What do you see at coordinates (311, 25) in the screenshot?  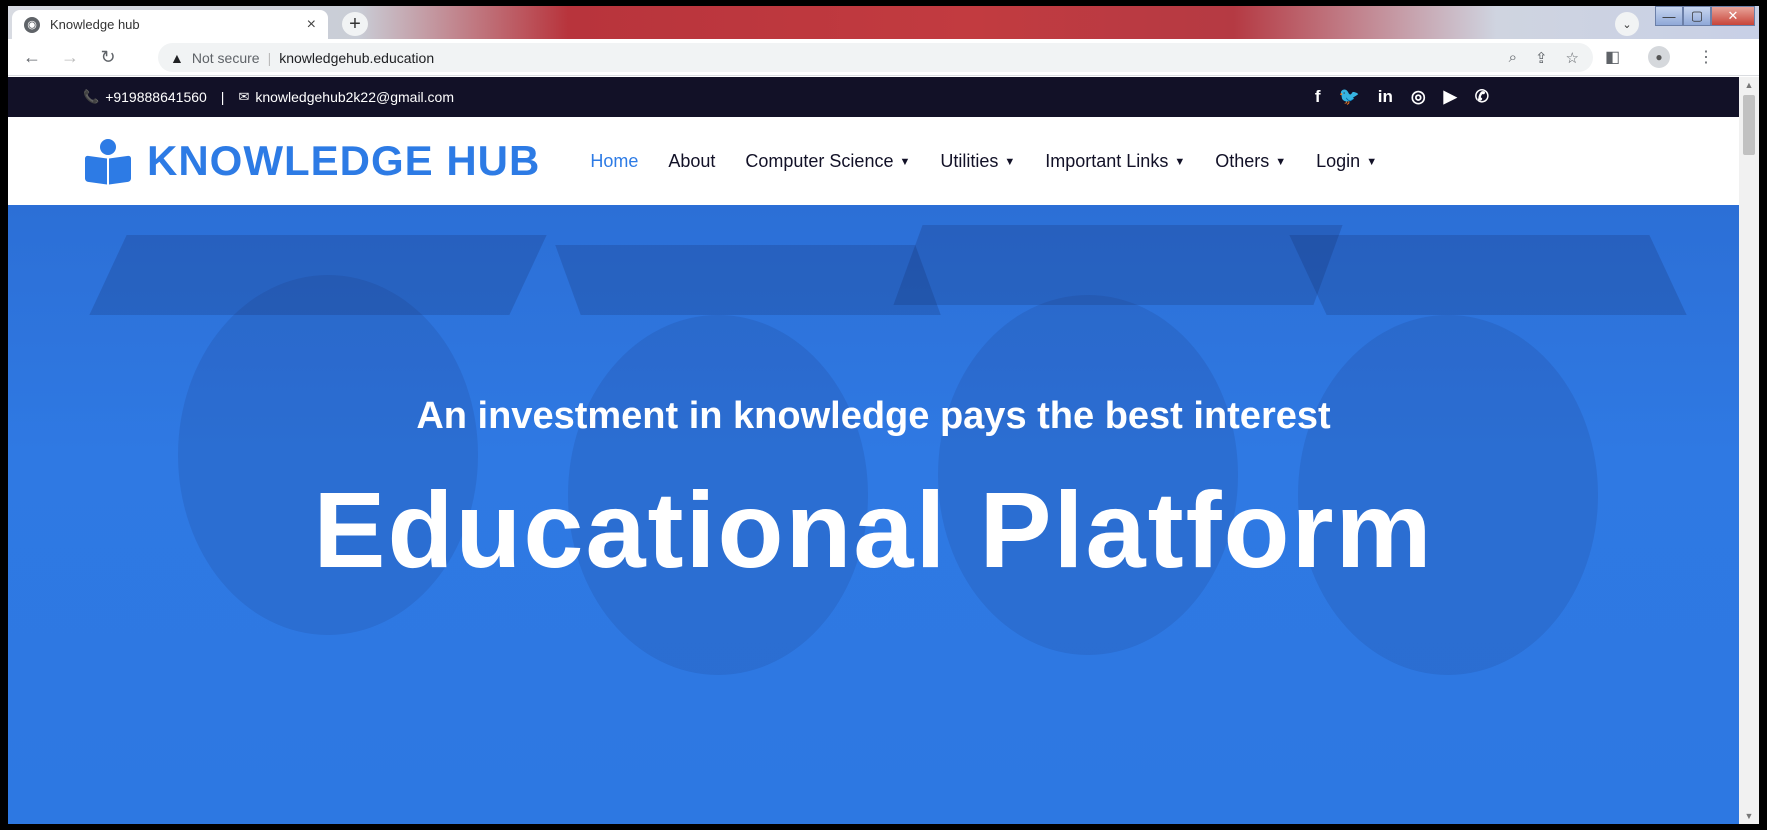 I see `tab-close-icon: ×` at bounding box center [311, 25].